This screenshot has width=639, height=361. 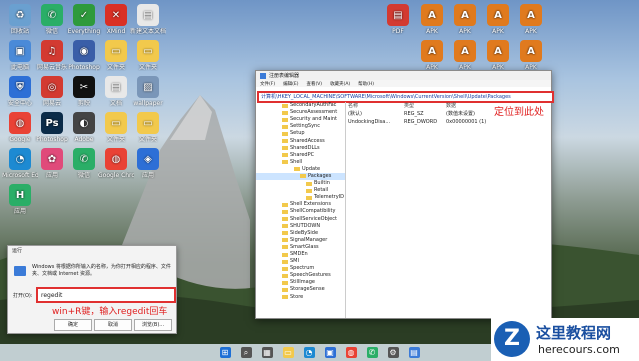 What do you see at coordinates (116, 19) in the screenshot?
I see `desktop-icon: ✕ XMind` at bounding box center [116, 19].